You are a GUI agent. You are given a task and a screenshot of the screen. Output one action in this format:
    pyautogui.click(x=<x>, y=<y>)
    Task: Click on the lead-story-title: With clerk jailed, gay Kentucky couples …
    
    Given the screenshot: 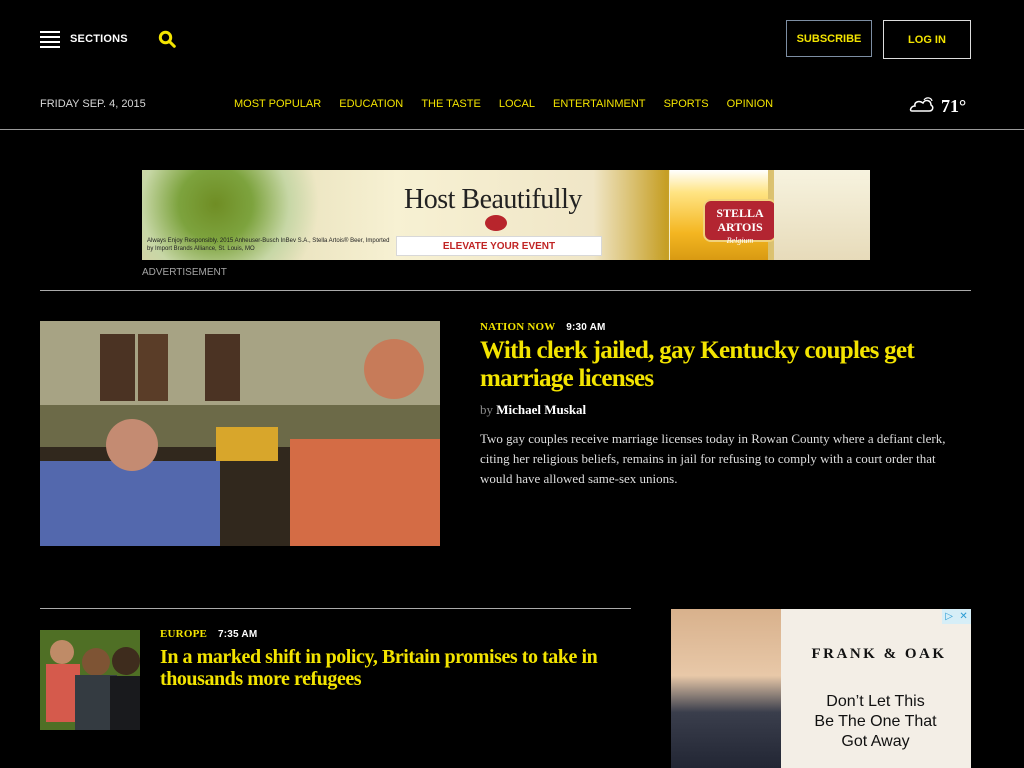 What is the action you would take?
    pyautogui.click(x=725, y=365)
    